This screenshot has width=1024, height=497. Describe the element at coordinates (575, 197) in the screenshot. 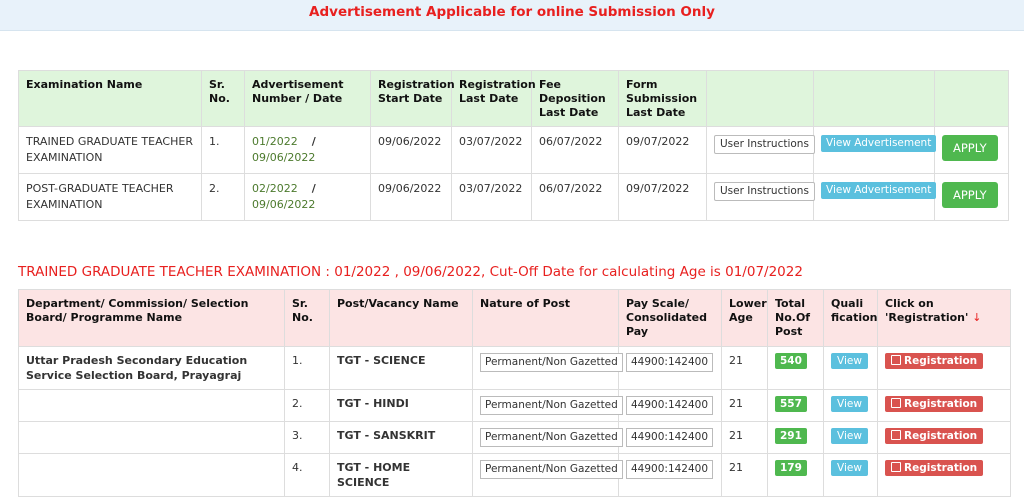

I see `fee-last-date: 06/07/2022` at that location.